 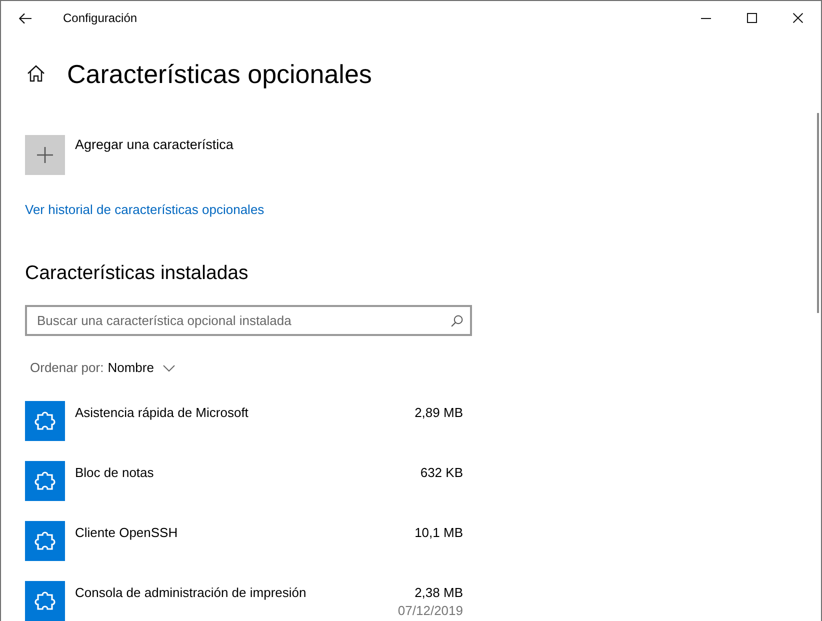 What do you see at coordinates (457, 321) in the screenshot?
I see `search-icon` at bounding box center [457, 321].